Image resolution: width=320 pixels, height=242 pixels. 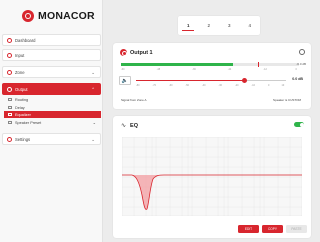 What do you see at coordinates (158, 69) in the screenshot?
I see `meter-tick: -48` at bounding box center [158, 69].